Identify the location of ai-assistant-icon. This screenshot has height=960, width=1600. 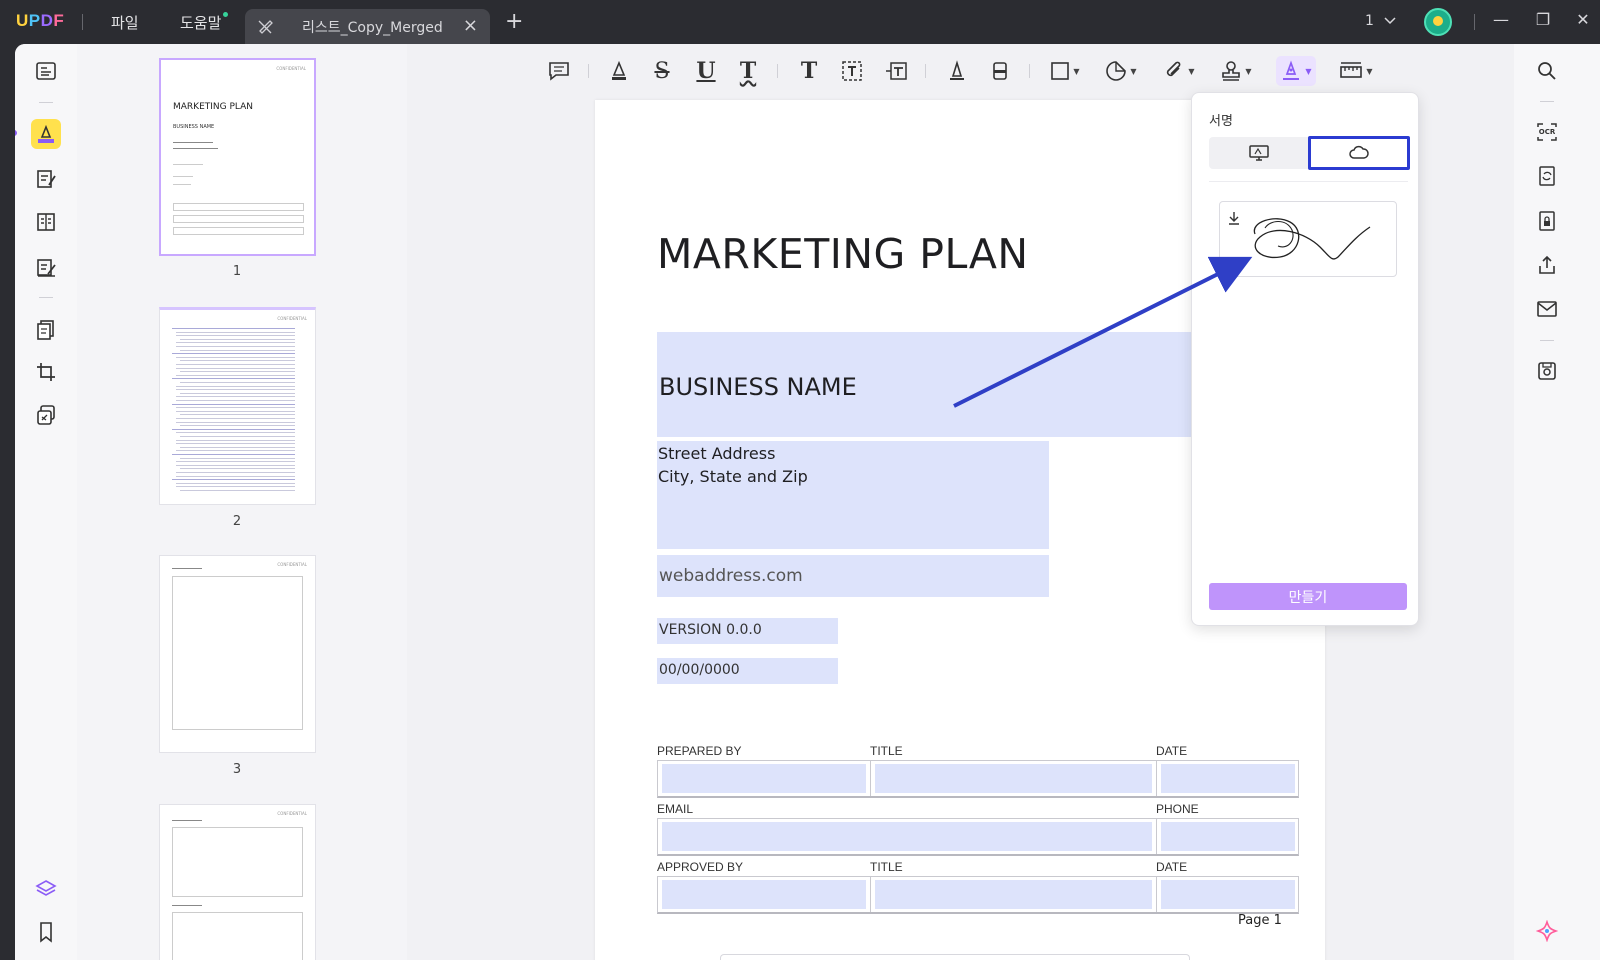
(1547, 931).